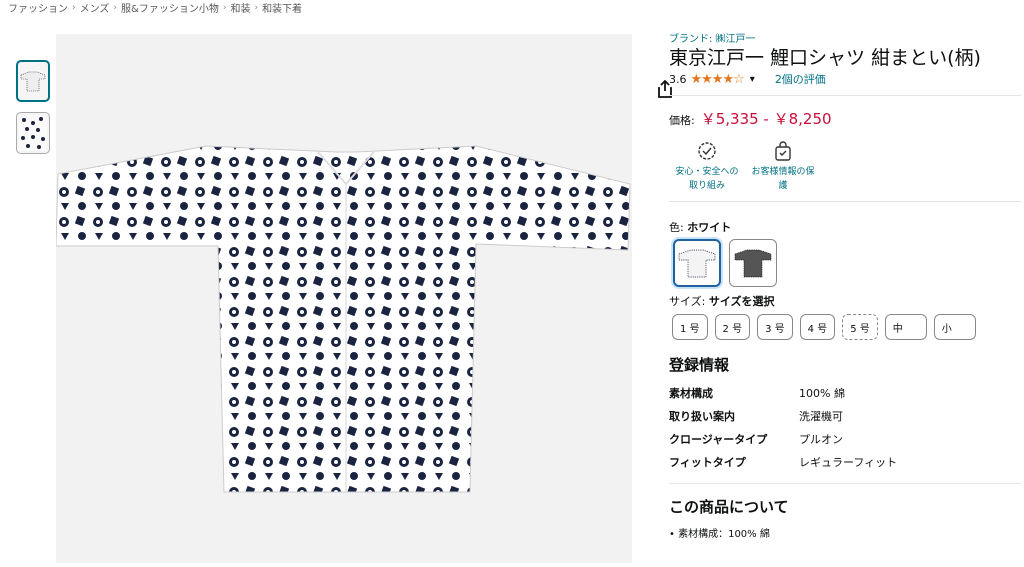 The height and width of the screenshot is (567, 1024). Describe the element at coordinates (95, 7) in the screenshot. I see `breadcrumb-item: メンズ` at that location.